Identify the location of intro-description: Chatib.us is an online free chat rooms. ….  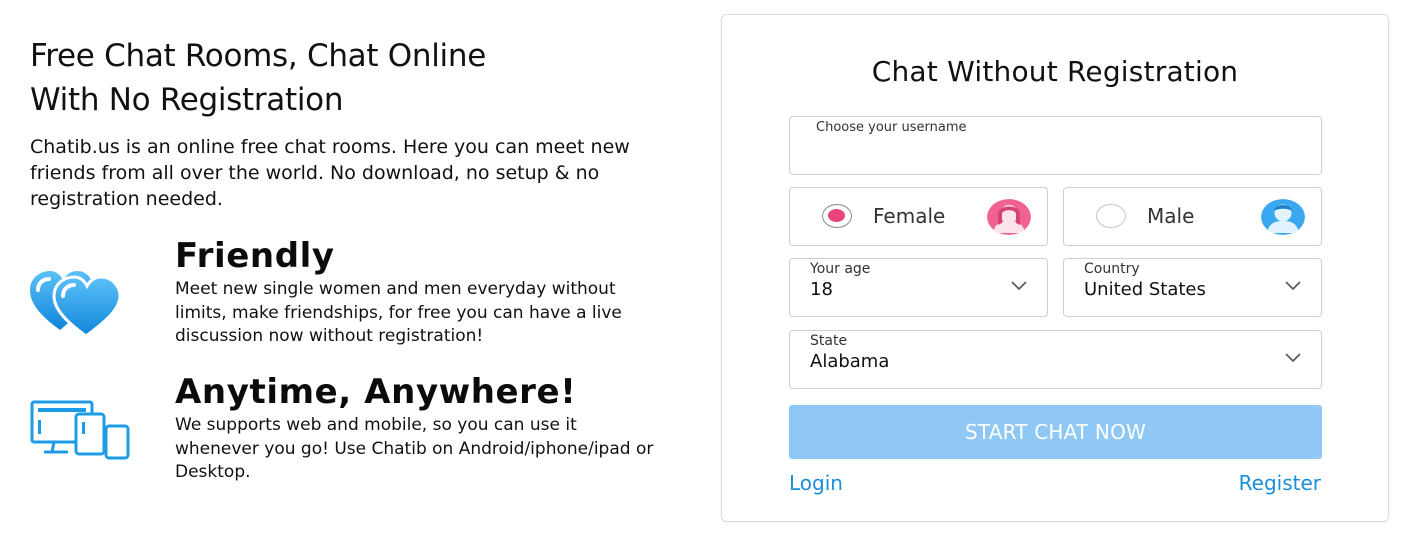
(330, 173).